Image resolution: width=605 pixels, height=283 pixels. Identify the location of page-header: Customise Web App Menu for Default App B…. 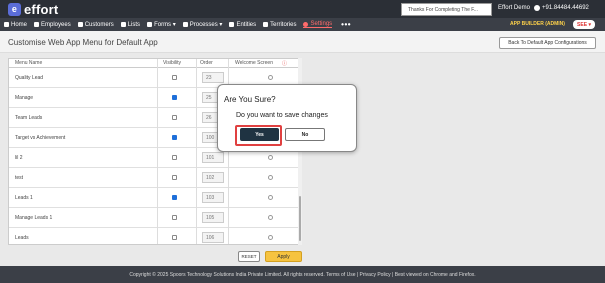
(302, 42).